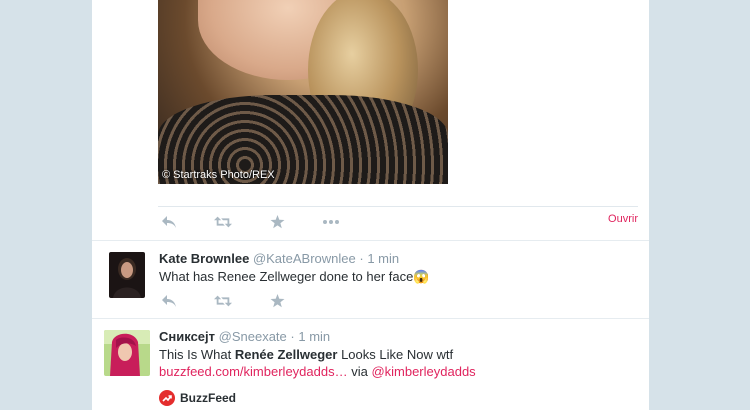  What do you see at coordinates (253, 336) in the screenshot?
I see `user-handle: @Sneexate` at bounding box center [253, 336].